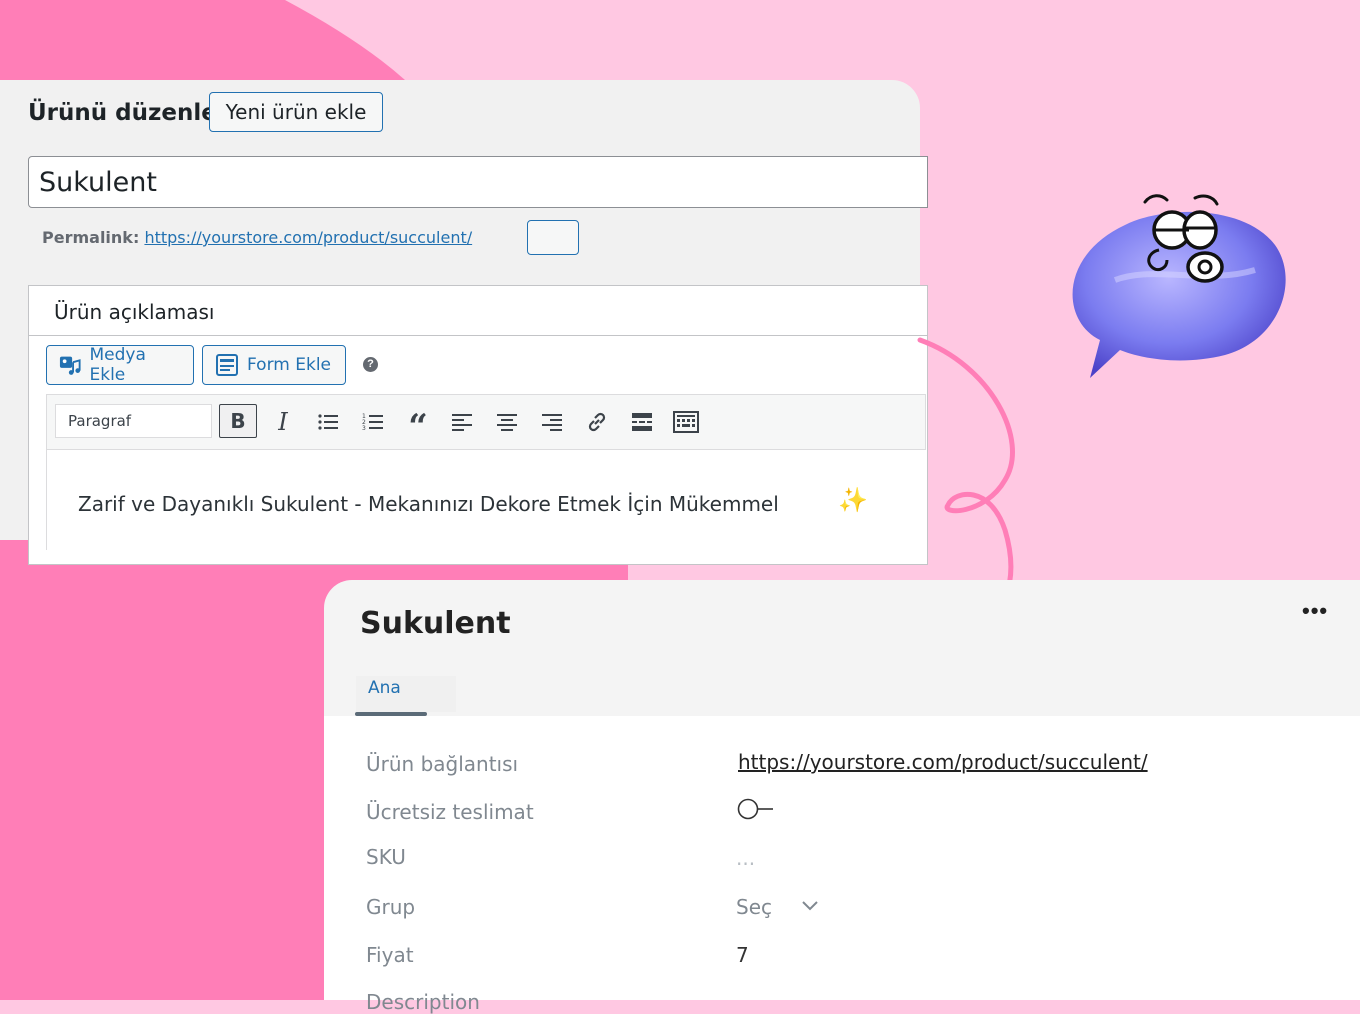 This screenshot has height=1014, width=1360. What do you see at coordinates (686, 422) in the screenshot?
I see `keyboard-icon` at bounding box center [686, 422].